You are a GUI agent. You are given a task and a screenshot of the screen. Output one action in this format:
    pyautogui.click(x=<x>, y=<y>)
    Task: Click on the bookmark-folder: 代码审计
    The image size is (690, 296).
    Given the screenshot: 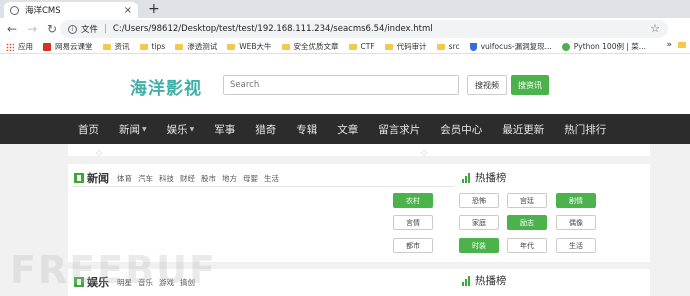 What is the action you would take?
    pyautogui.click(x=405, y=46)
    